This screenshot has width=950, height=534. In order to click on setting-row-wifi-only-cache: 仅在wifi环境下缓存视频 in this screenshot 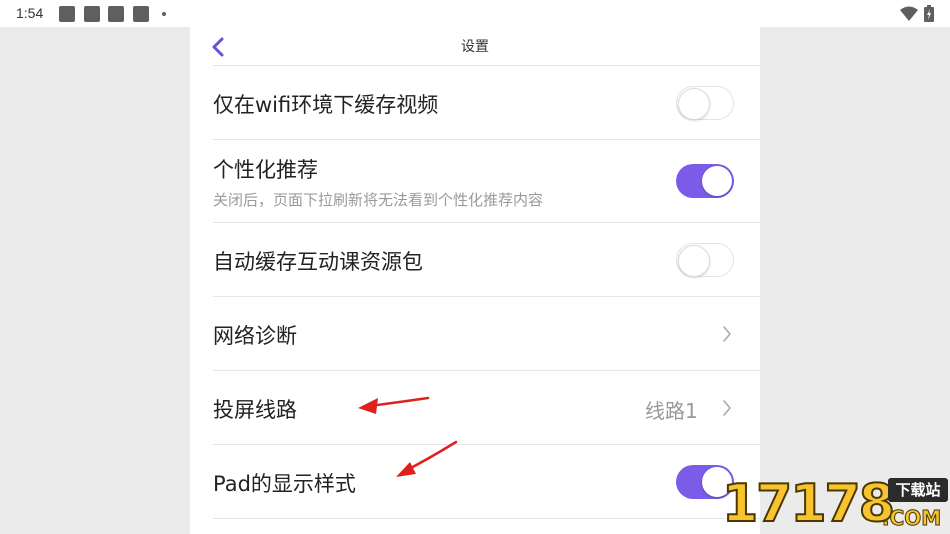, I will do `click(486, 103)`.